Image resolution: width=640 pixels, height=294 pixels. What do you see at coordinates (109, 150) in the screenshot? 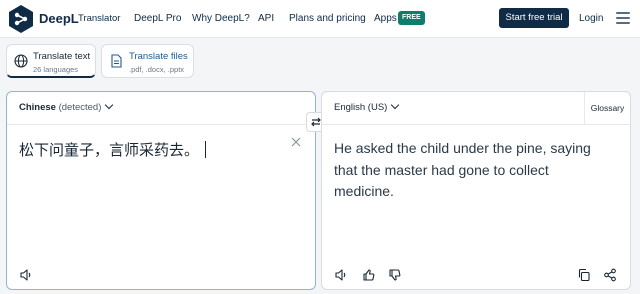
I see `source-text: 松下问童子，言师采药去。` at bounding box center [109, 150].